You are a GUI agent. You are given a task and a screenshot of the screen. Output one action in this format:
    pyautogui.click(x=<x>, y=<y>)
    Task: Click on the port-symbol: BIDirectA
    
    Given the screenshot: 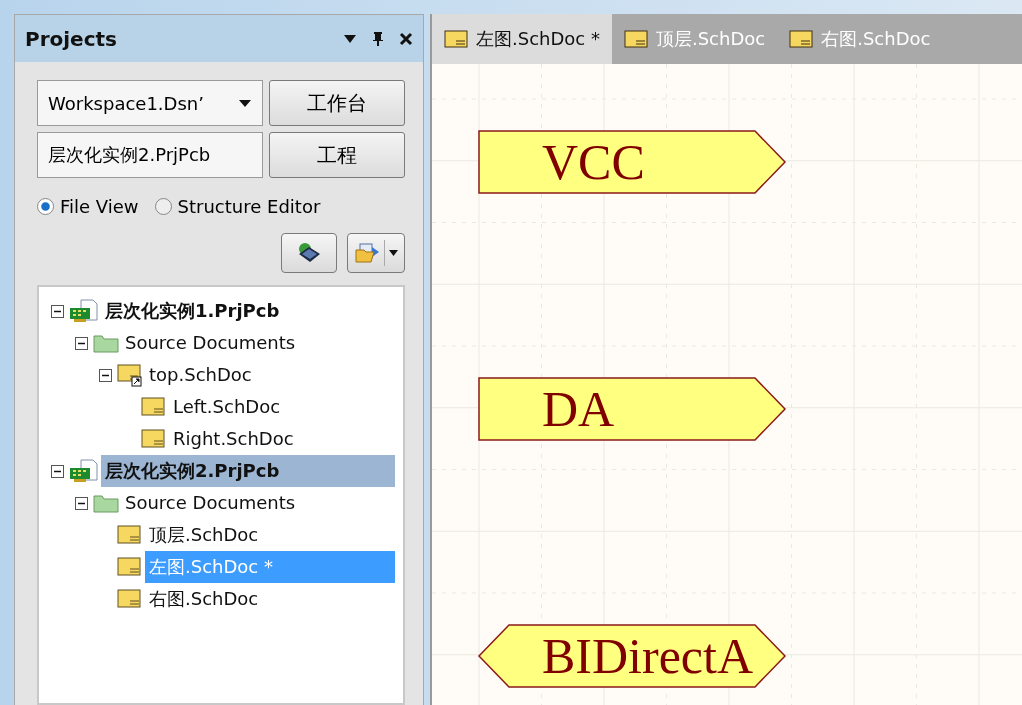 What is the action you would take?
    pyautogui.click(x=632, y=656)
    